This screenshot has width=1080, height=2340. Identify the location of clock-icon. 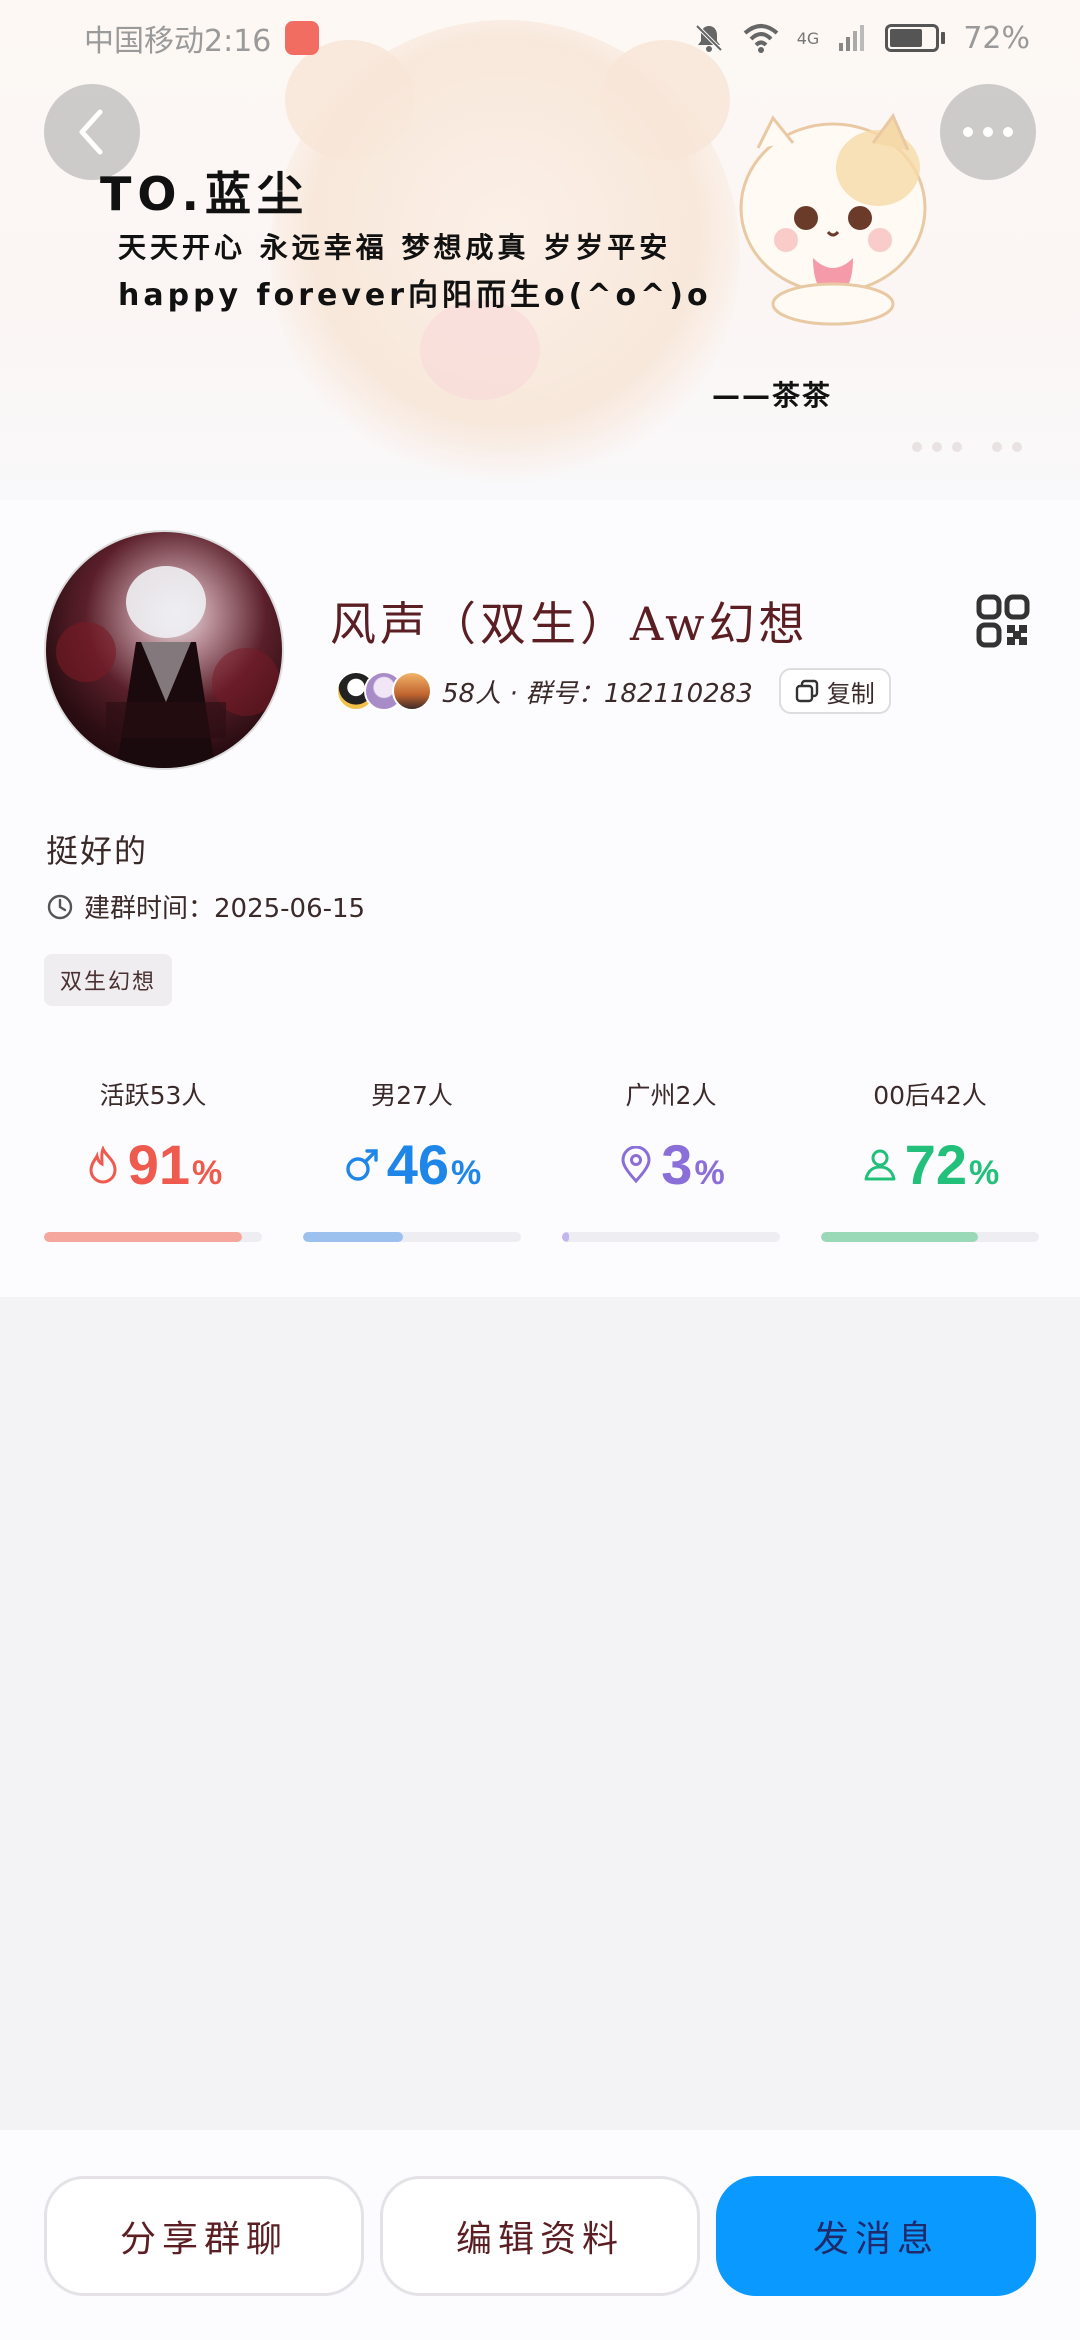
(60, 906).